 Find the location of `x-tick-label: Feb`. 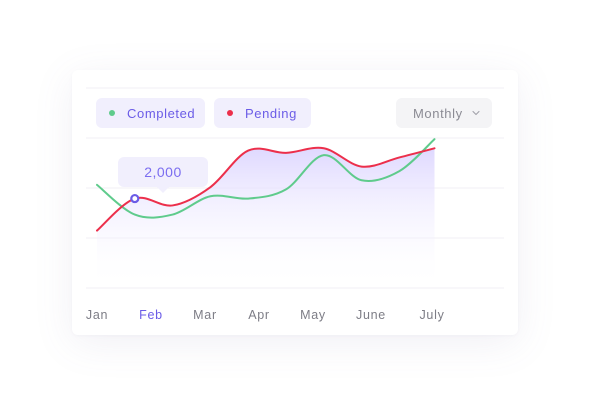

x-tick-label: Feb is located at coordinates (151, 315).